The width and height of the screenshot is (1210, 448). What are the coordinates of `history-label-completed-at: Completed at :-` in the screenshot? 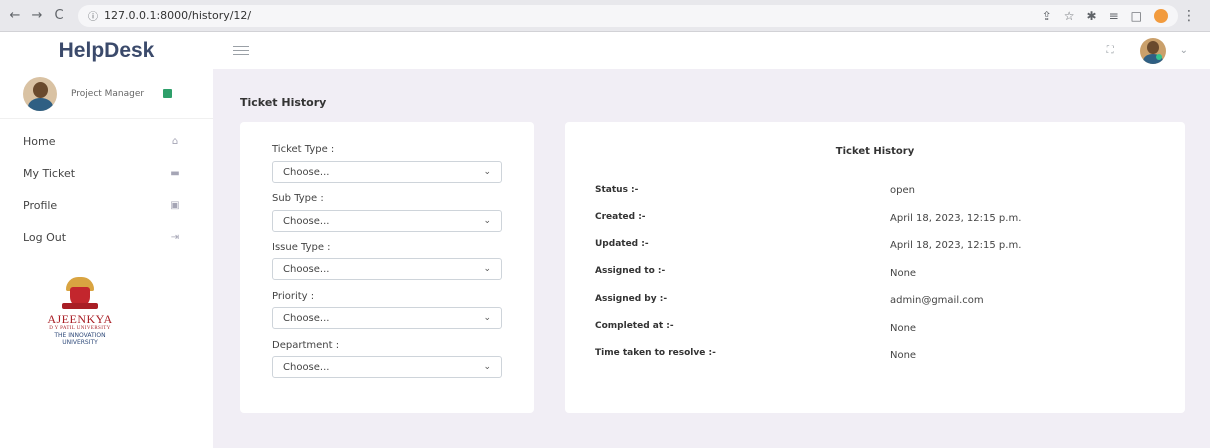 It's located at (634, 326).